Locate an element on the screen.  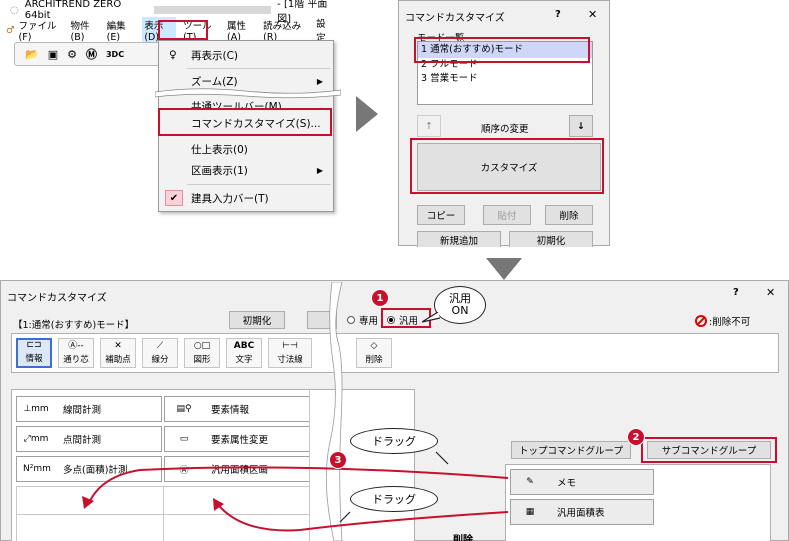
step-badge-3: 3 is located at coordinates (338, 460).